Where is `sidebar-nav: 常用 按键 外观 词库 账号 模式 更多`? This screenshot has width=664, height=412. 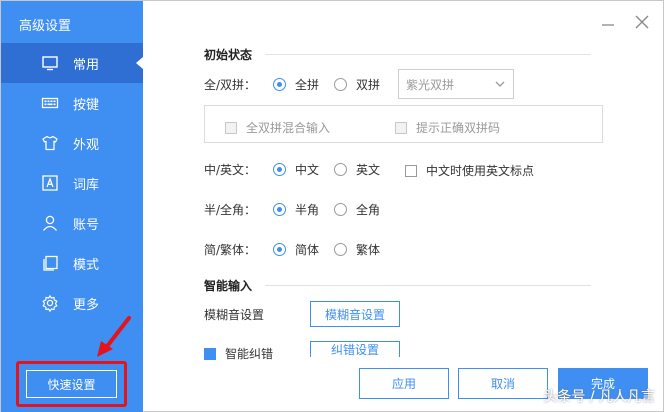
sidebar-nav: 常用 按键 外观 词库 账号 模式 更多 is located at coordinates (72, 183).